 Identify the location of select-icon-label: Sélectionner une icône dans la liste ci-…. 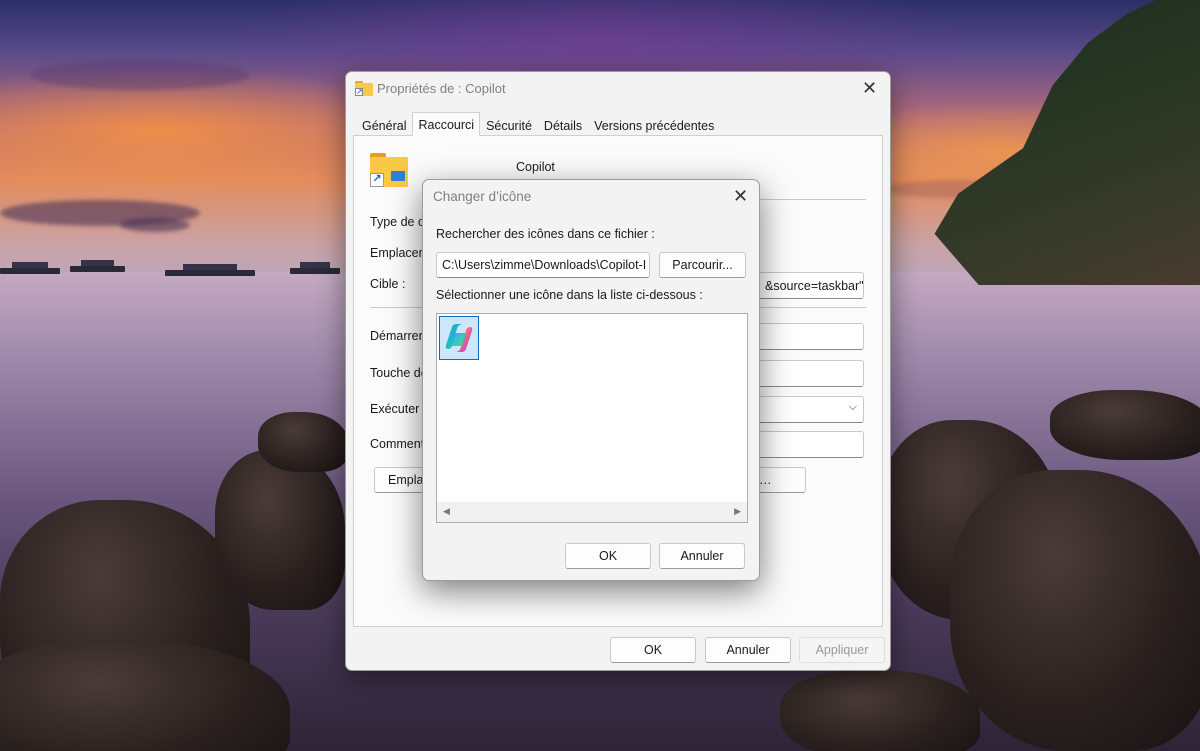
(569, 295).